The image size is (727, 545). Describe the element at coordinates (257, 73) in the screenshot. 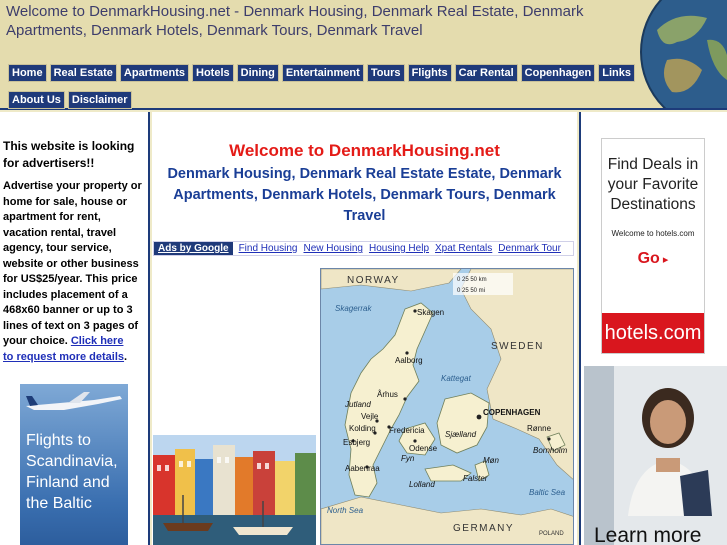

I see `nav-dining: Dining` at that location.